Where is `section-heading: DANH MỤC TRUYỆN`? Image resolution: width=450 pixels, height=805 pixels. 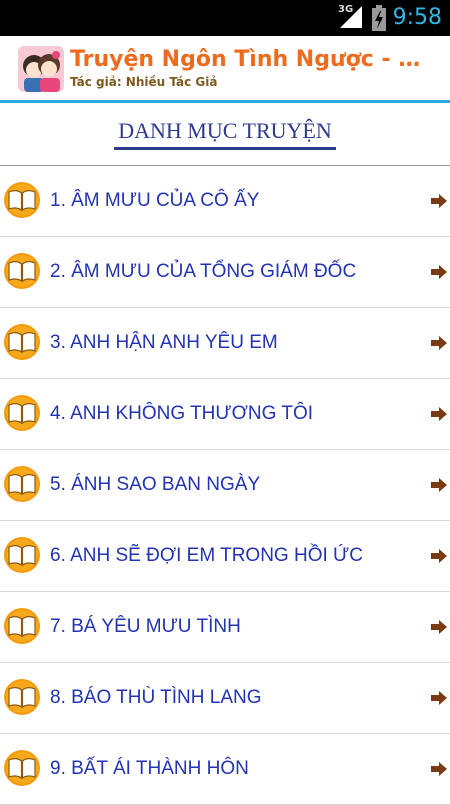 section-heading: DANH MỤC TRUYỆN is located at coordinates (225, 134).